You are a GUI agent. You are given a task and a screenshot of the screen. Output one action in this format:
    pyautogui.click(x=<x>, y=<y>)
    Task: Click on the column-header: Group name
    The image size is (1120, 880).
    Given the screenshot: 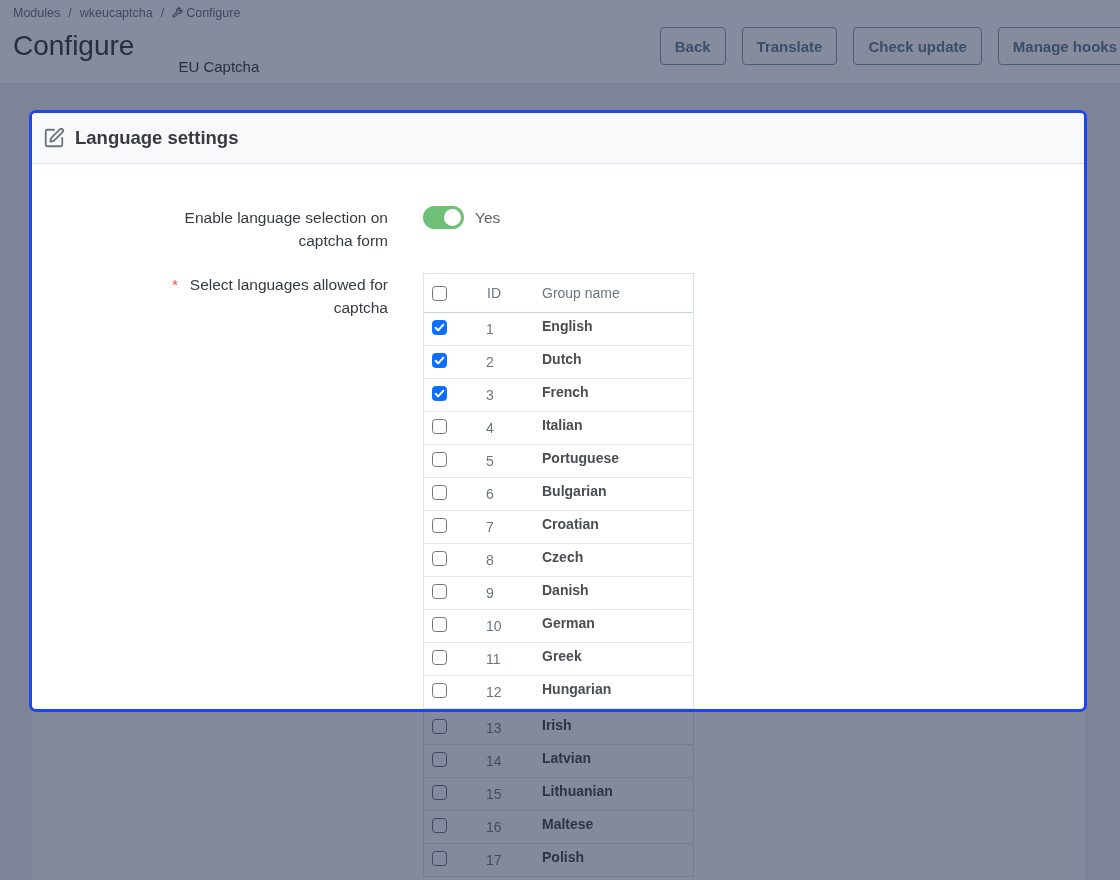 What is the action you would take?
    pyautogui.click(x=581, y=293)
    